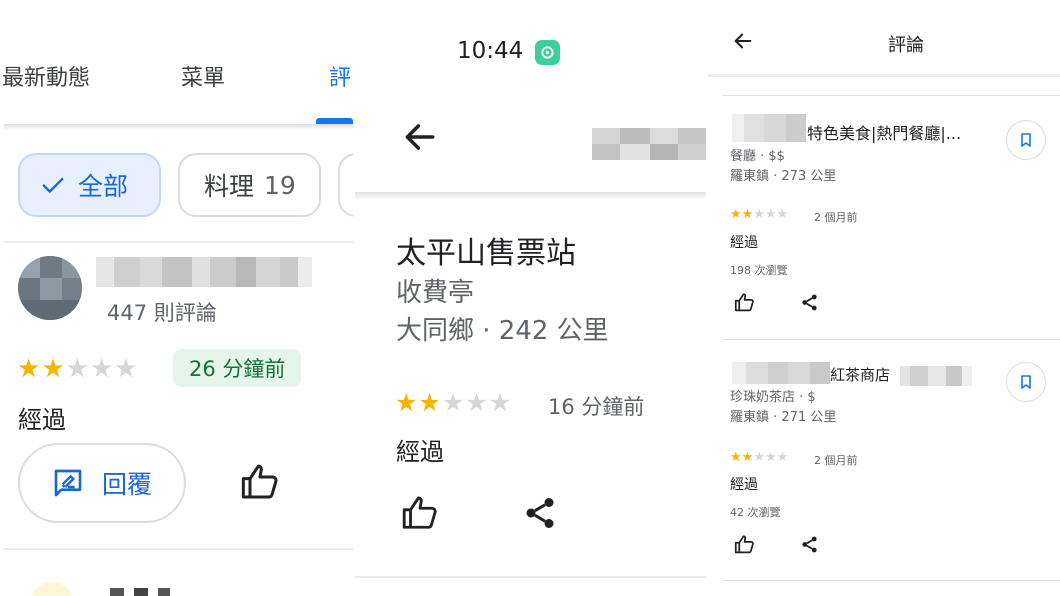  Describe the element at coordinates (68, 483) in the screenshot. I see `reply-icon` at that location.